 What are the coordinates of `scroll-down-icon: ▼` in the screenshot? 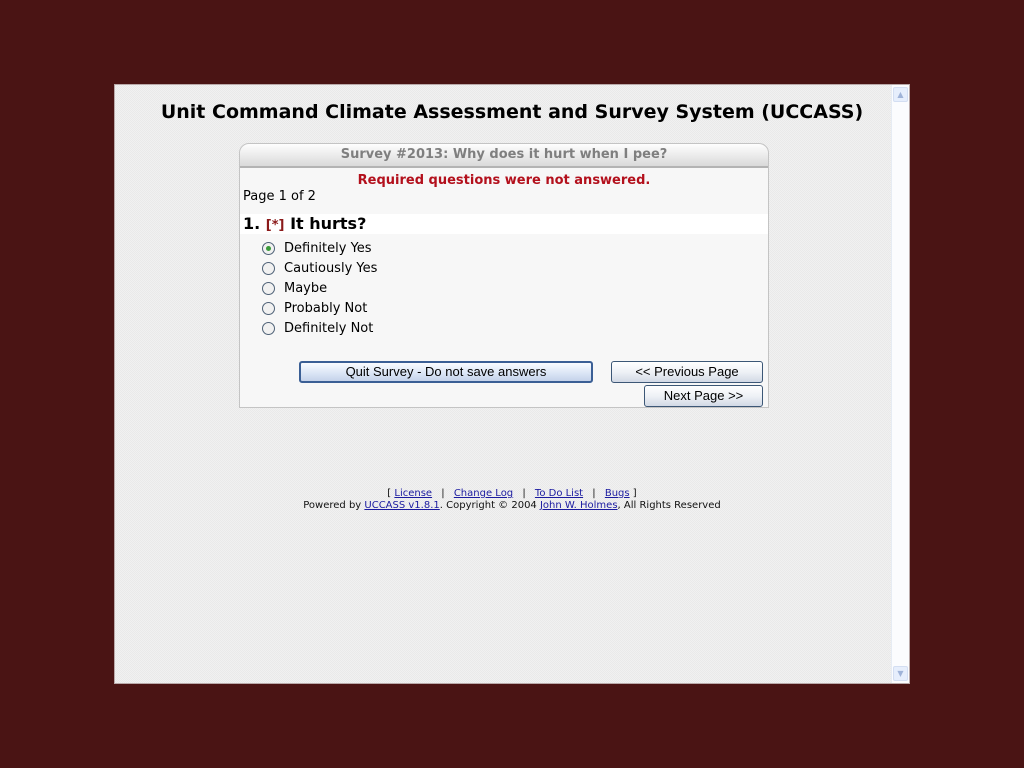 It's located at (900, 673).